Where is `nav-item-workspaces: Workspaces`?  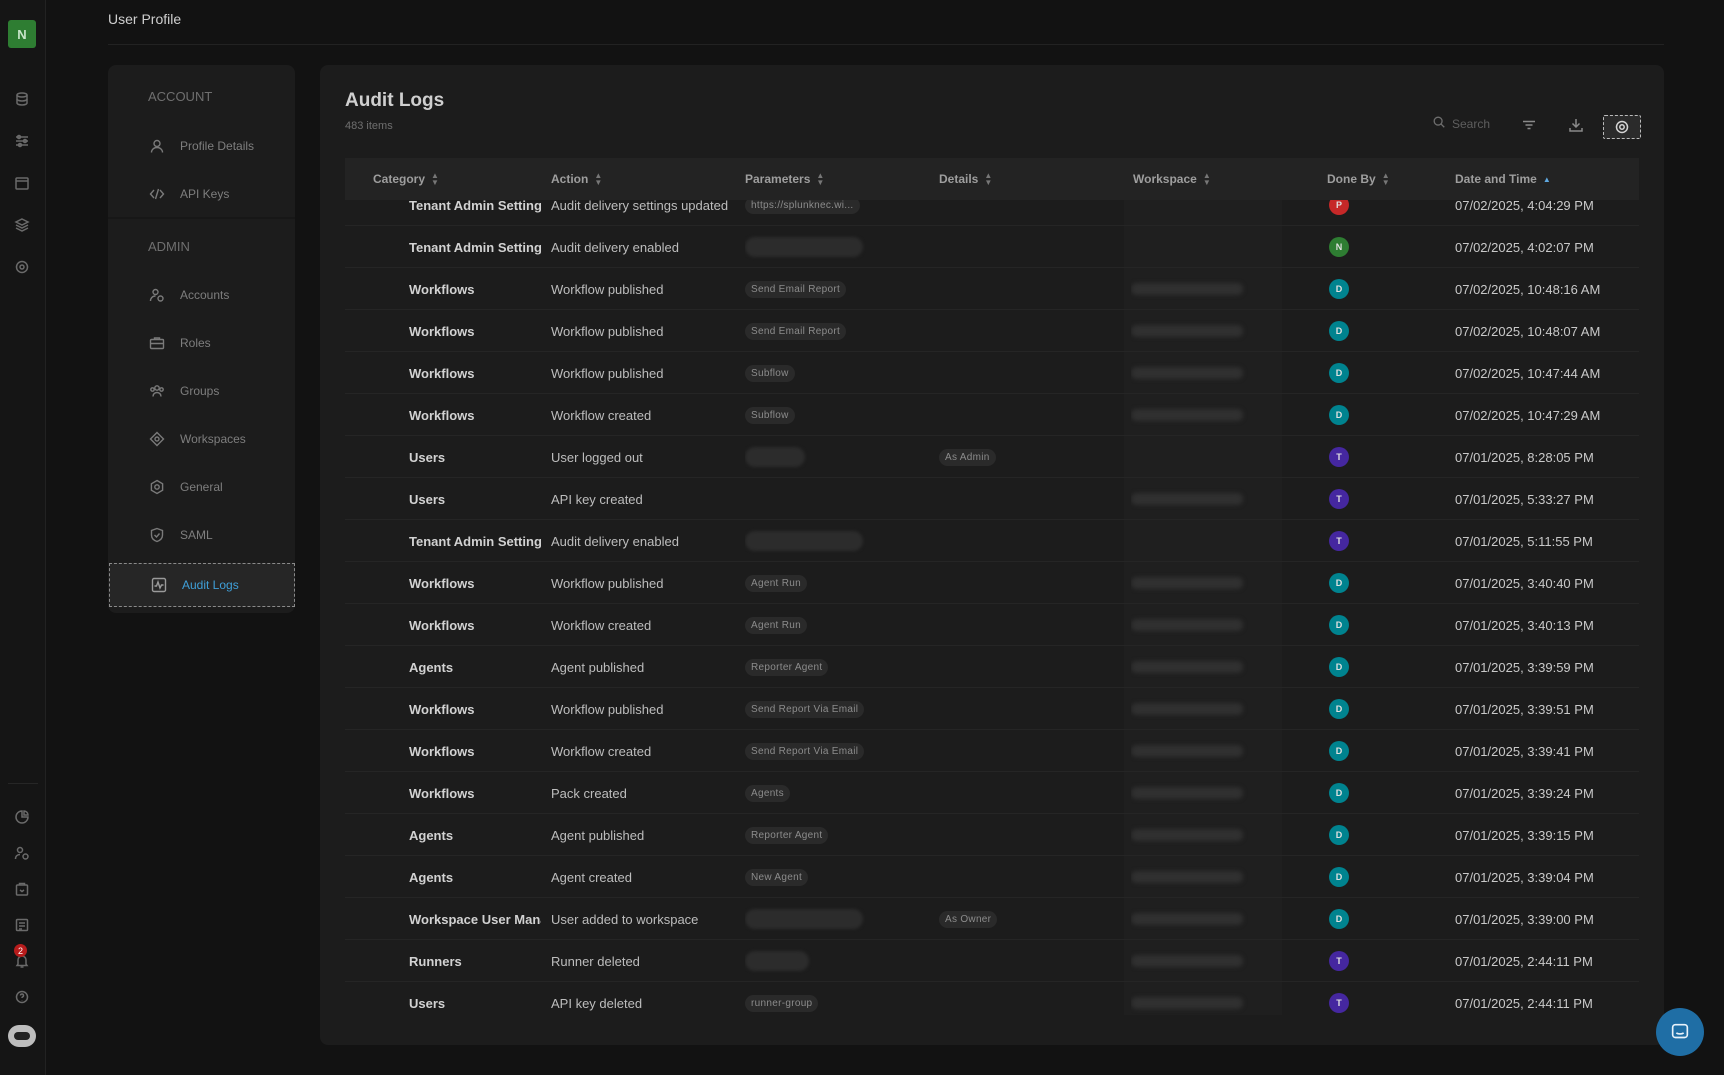
nav-item-workspaces: Workspaces is located at coordinates (201, 439).